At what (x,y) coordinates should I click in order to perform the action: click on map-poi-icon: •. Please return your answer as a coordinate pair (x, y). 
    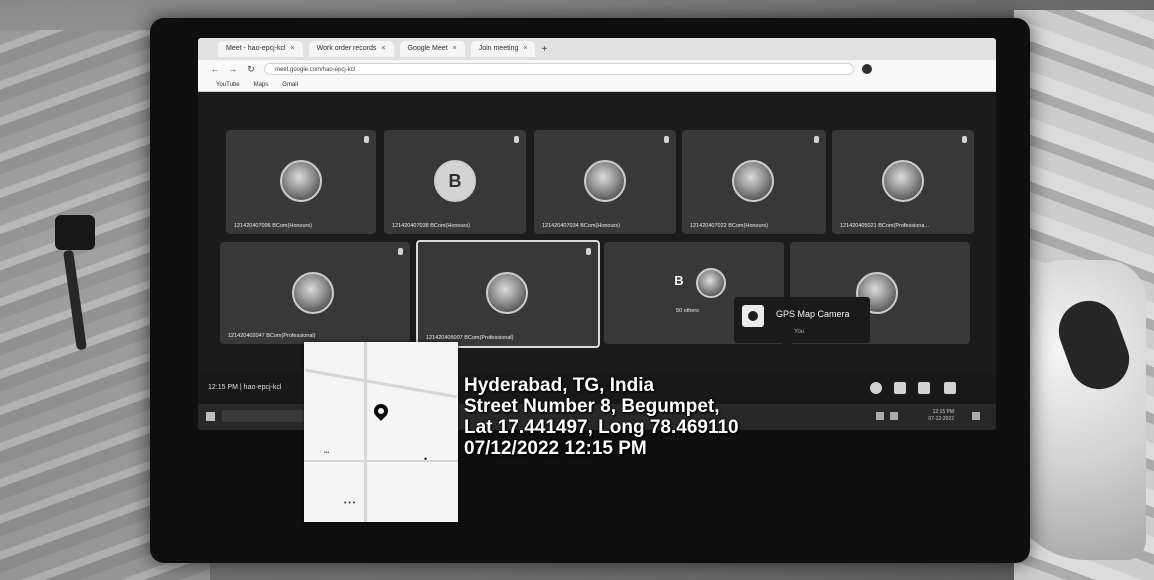
    Looking at the image, I should click on (426, 459).